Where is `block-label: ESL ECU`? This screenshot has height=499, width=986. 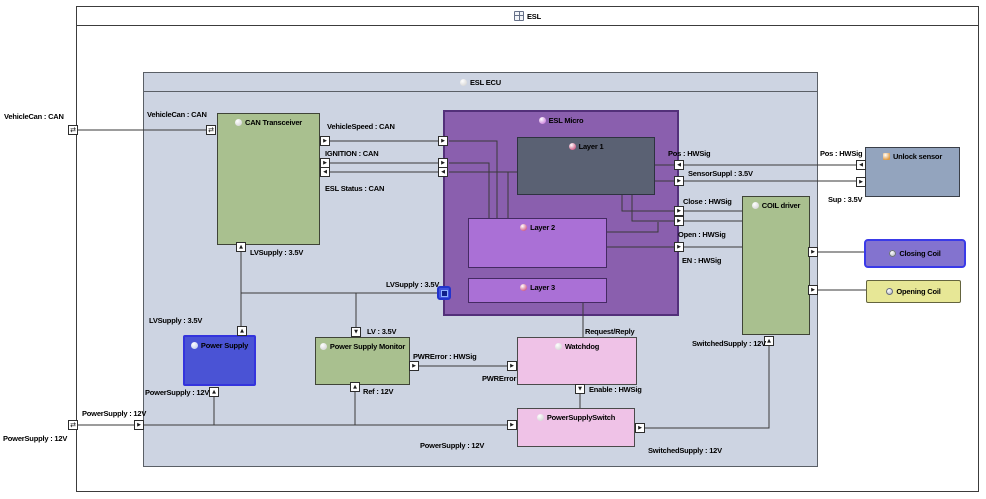 block-label: ESL ECU is located at coordinates (485, 82).